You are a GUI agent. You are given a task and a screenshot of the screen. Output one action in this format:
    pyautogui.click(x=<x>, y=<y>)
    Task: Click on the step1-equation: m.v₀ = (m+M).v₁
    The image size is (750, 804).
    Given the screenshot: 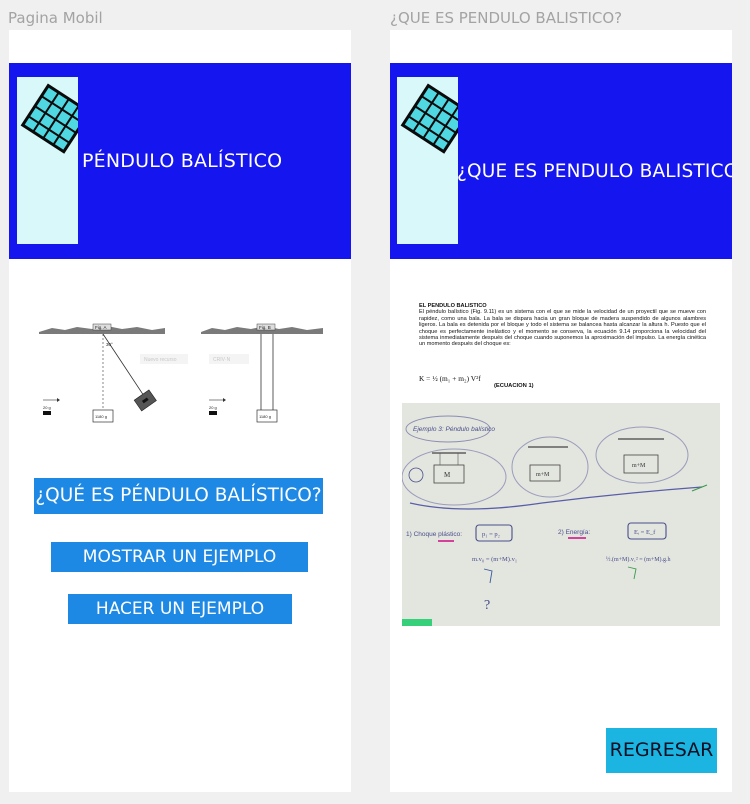 What is the action you would take?
    pyautogui.click(x=494, y=559)
    